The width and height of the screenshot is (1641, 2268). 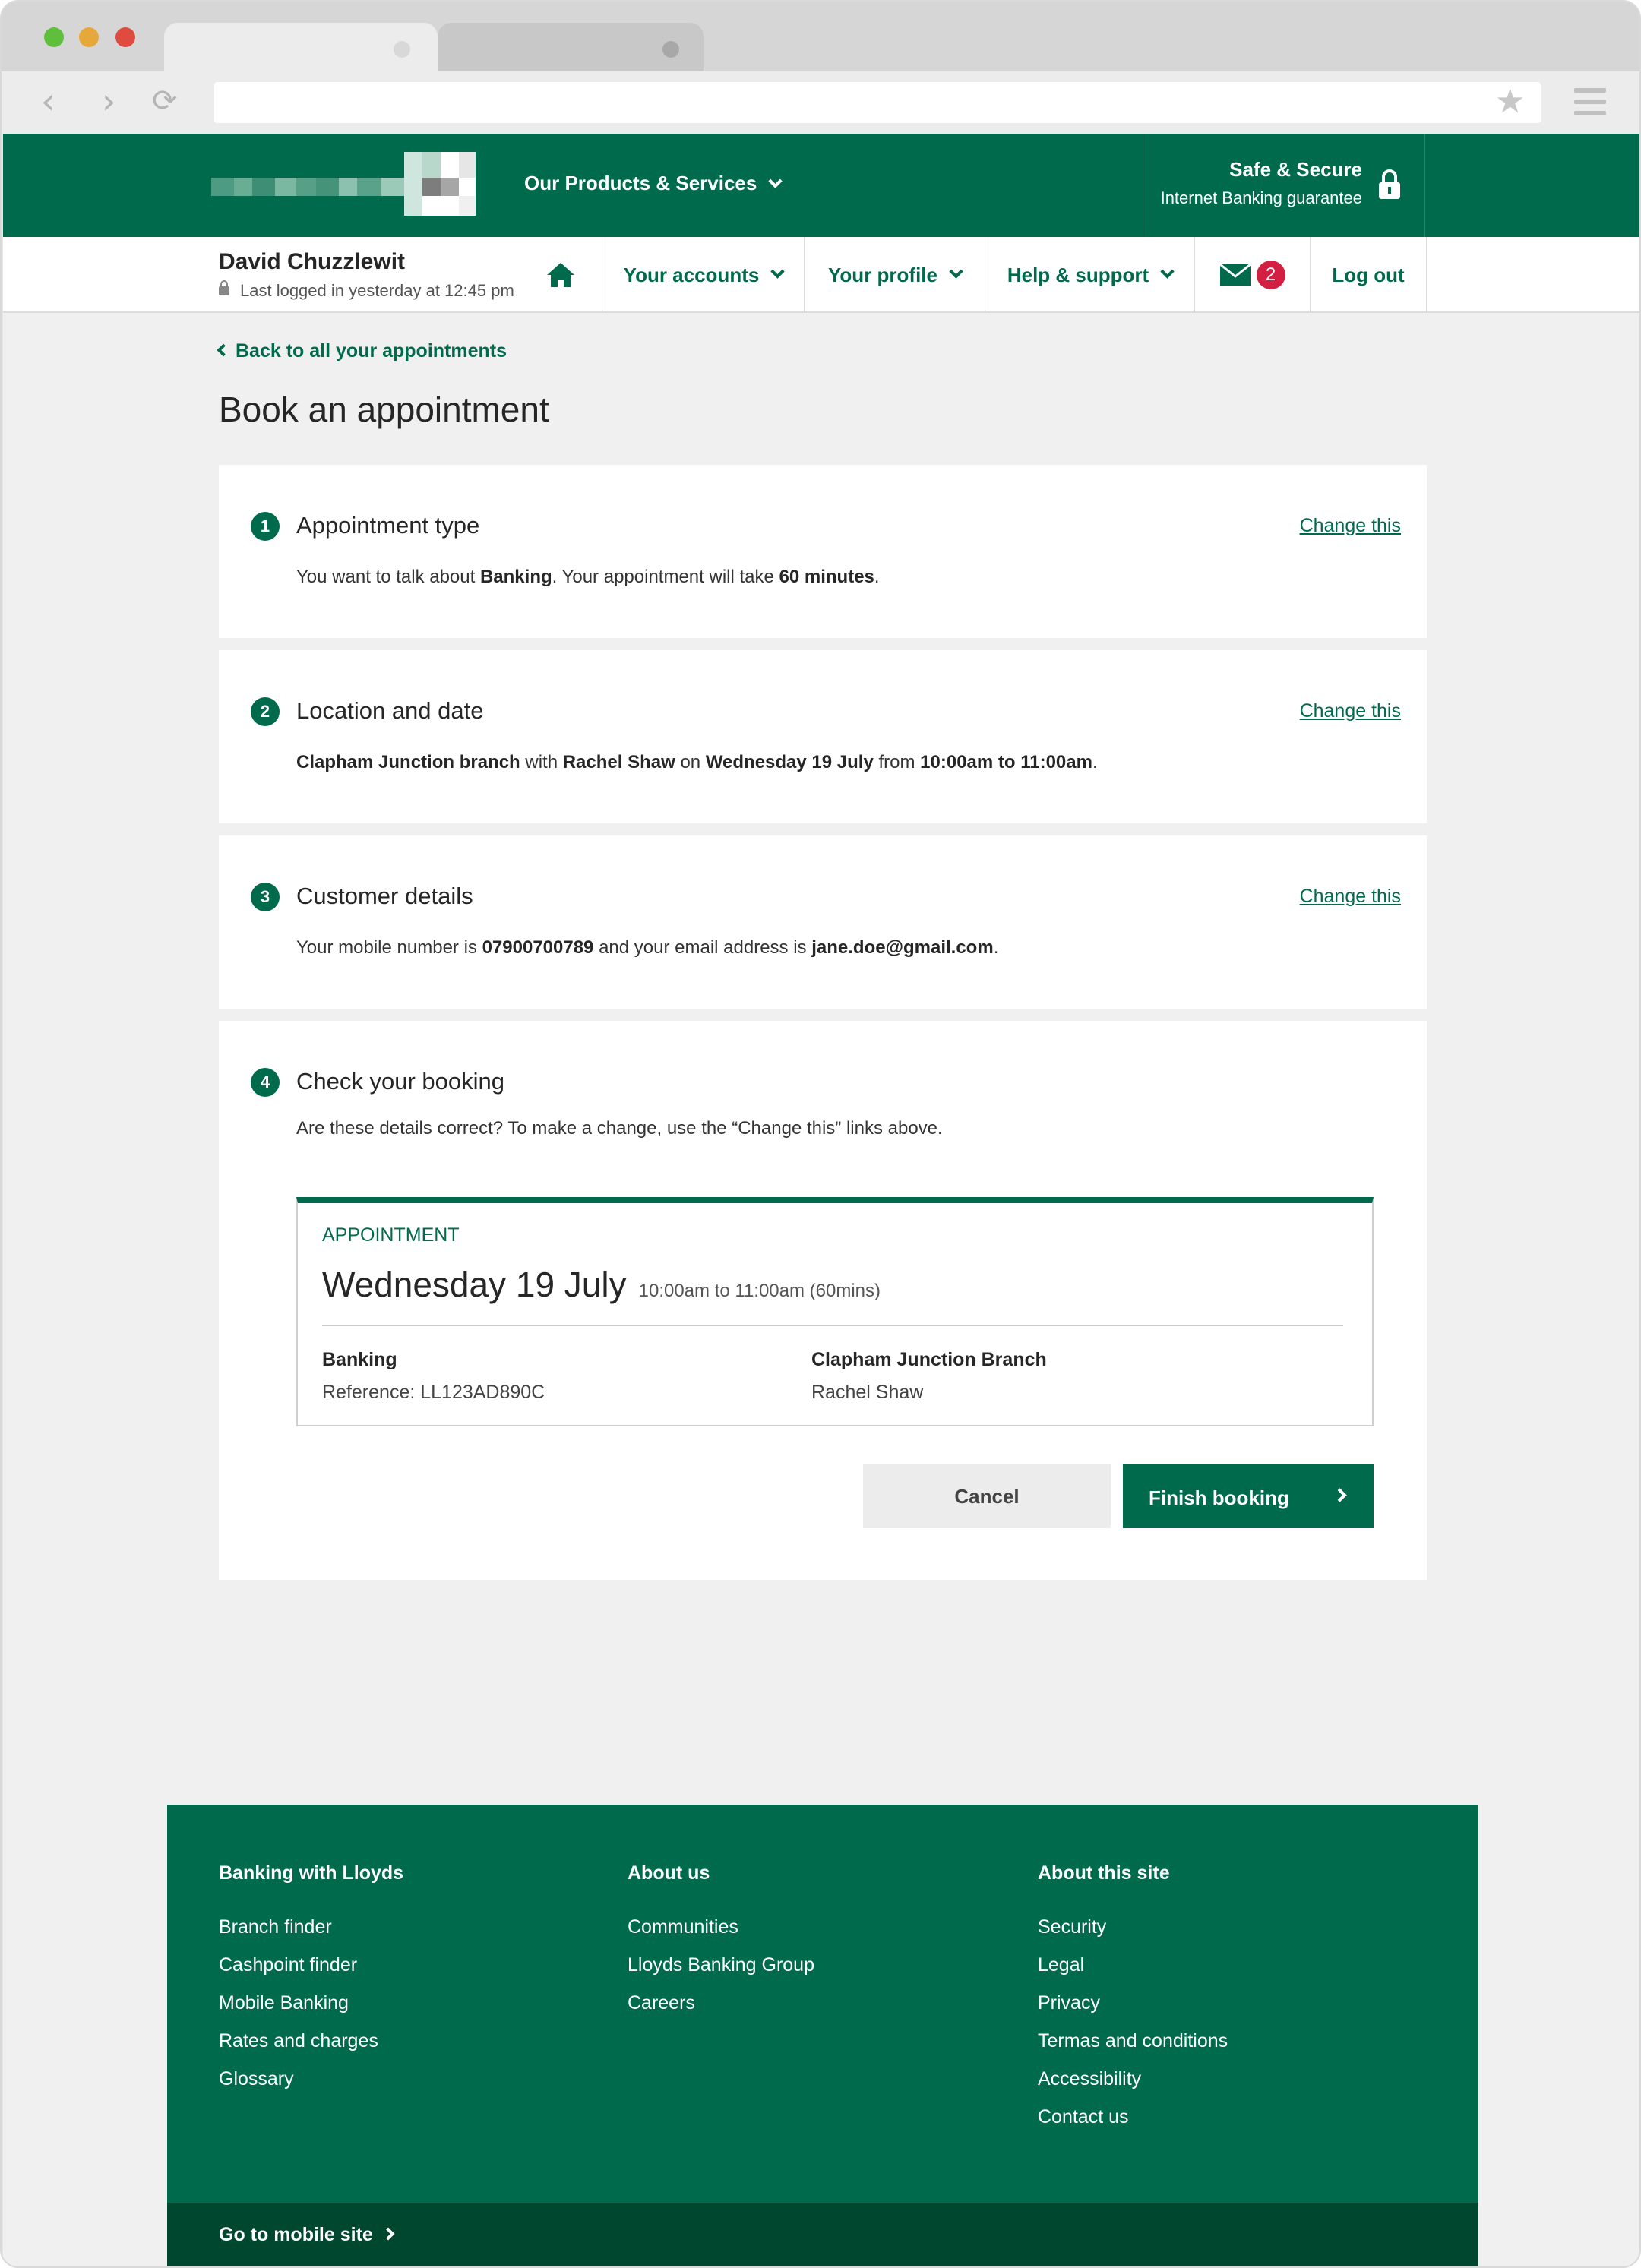 I want to click on log-out-label: Log out, so click(x=1368, y=274).